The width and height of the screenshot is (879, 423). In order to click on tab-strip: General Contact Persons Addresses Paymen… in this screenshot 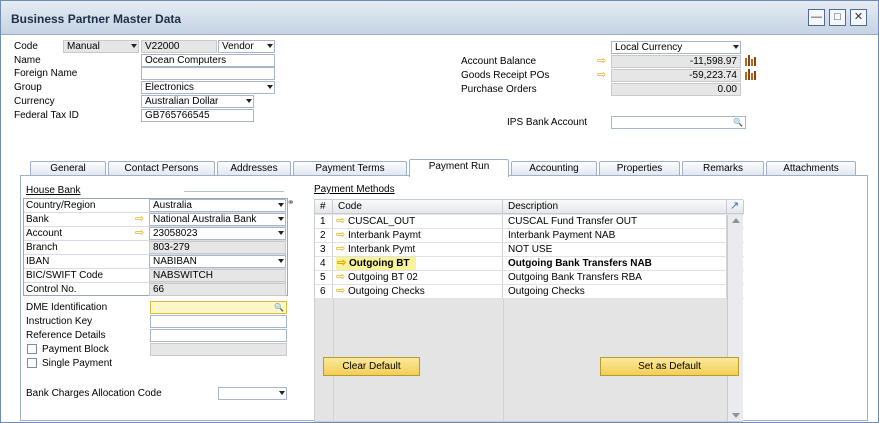, I will do `click(444, 168)`.